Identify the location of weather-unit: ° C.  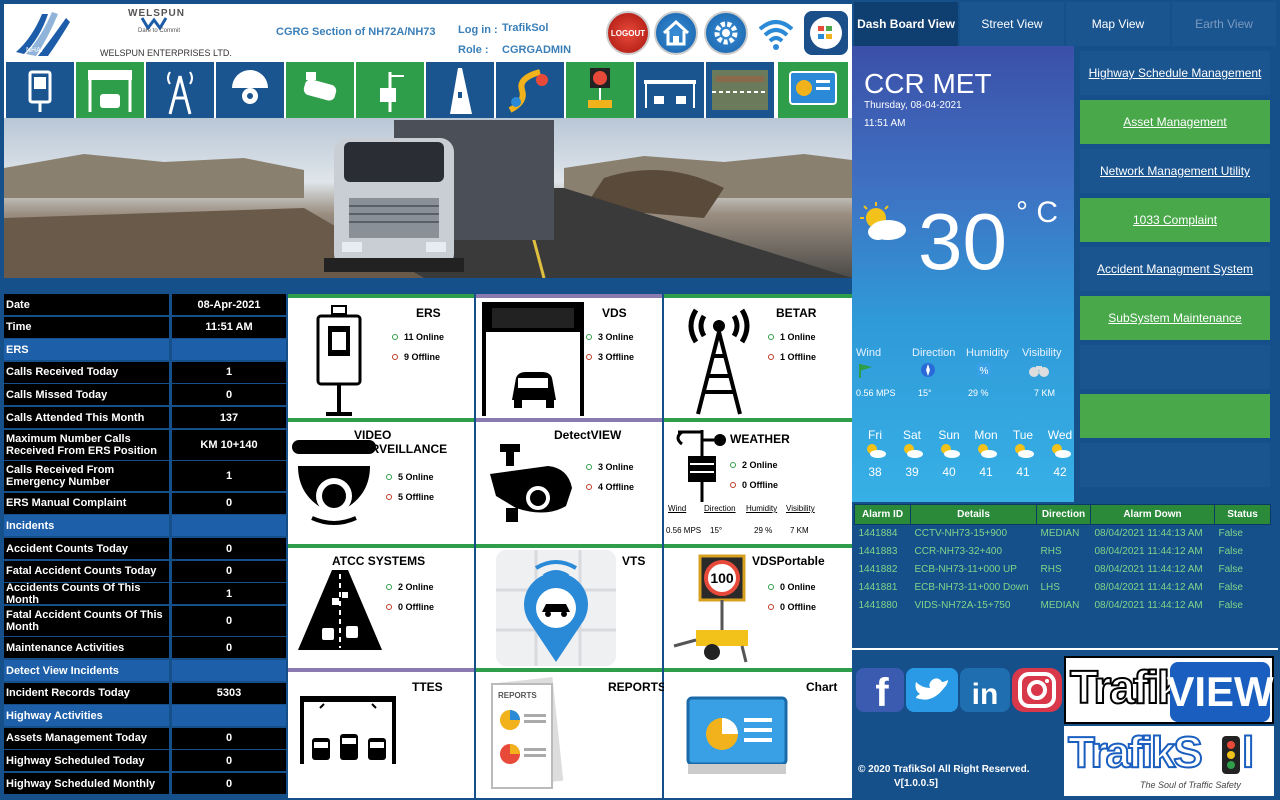
(1037, 212).